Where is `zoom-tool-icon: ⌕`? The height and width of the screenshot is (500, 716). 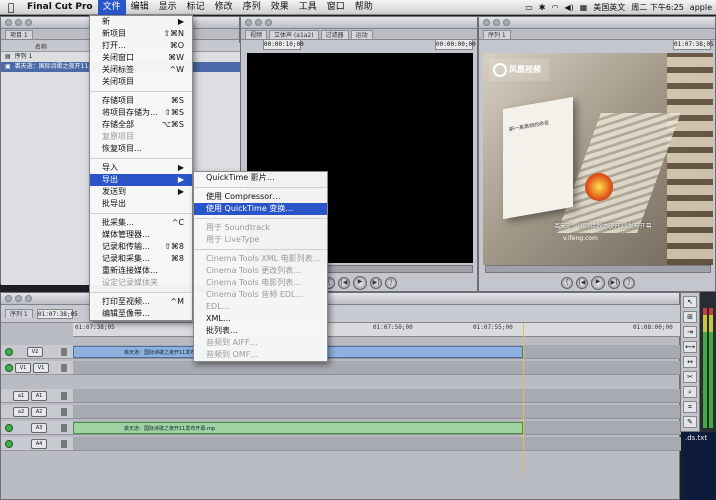
zoom-tool-icon: ⌕ is located at coordinates (690, 392).